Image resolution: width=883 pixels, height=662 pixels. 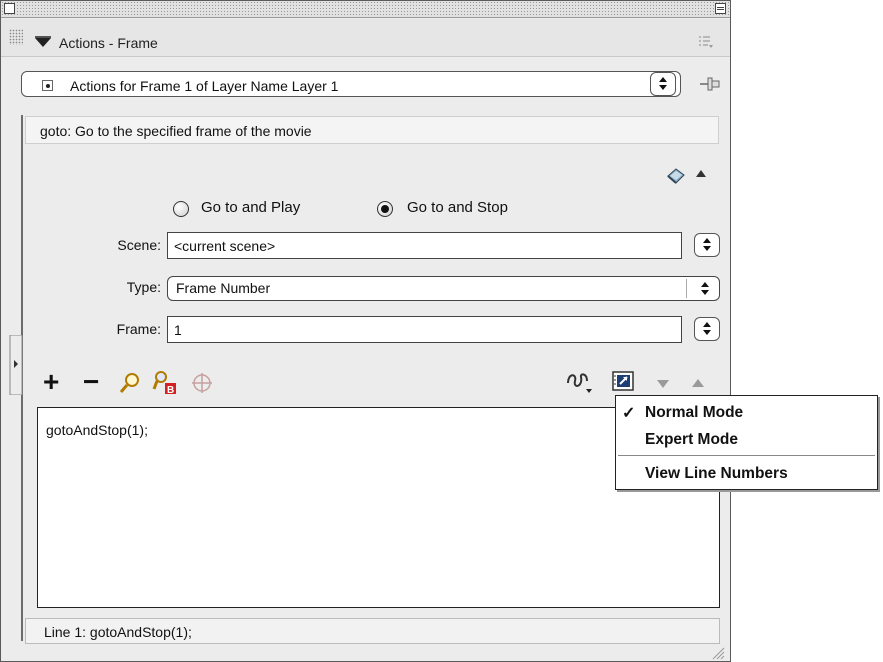 What do you see at coordinates (706, 42) in the screenshot?
I see `panel-options-icon` at bounding box center [706, 42].